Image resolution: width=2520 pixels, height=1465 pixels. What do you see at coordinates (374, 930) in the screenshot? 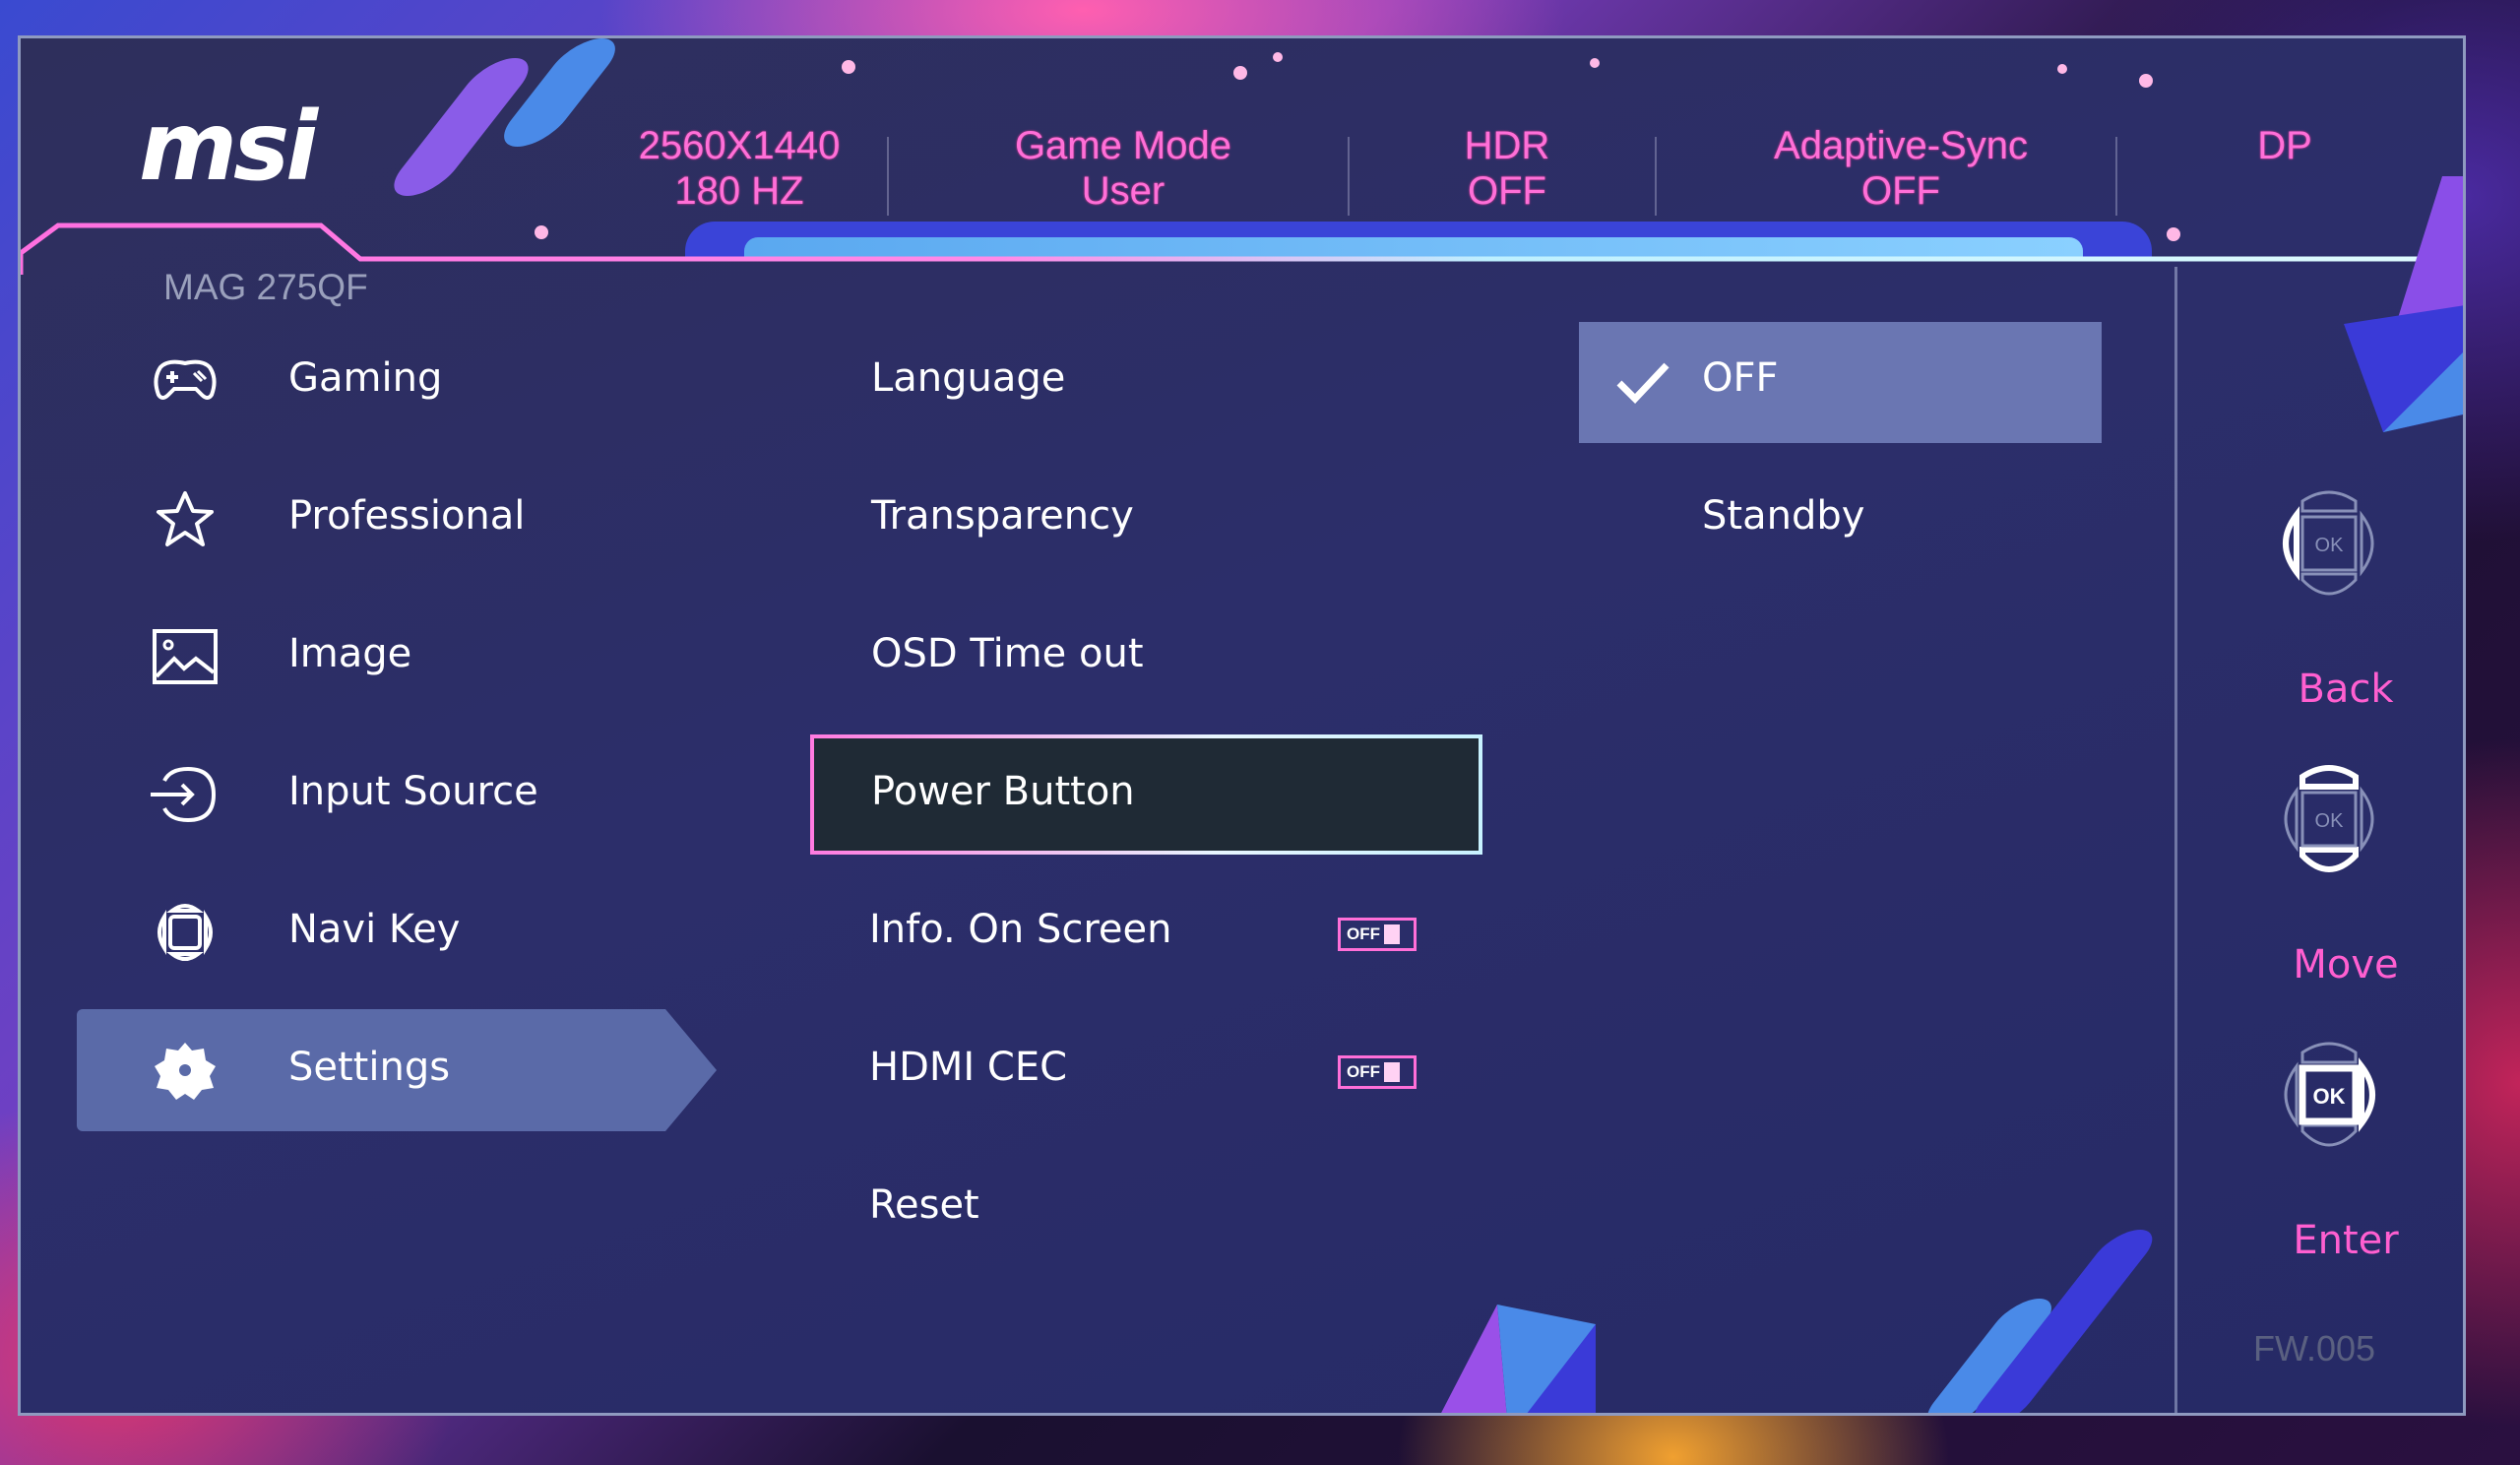
I see `menu-item-label: Navi Key` at bounding box center [374, 930].